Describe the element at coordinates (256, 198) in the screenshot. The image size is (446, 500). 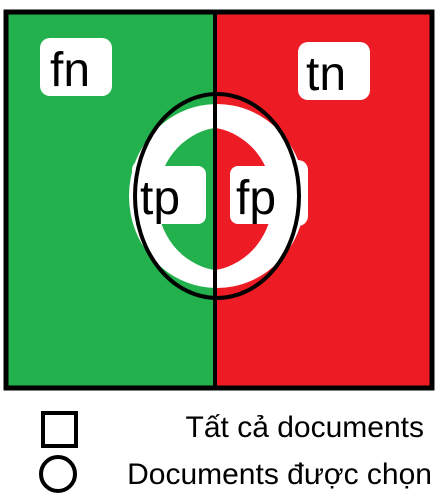
I see `fp-label: fp` at that location.